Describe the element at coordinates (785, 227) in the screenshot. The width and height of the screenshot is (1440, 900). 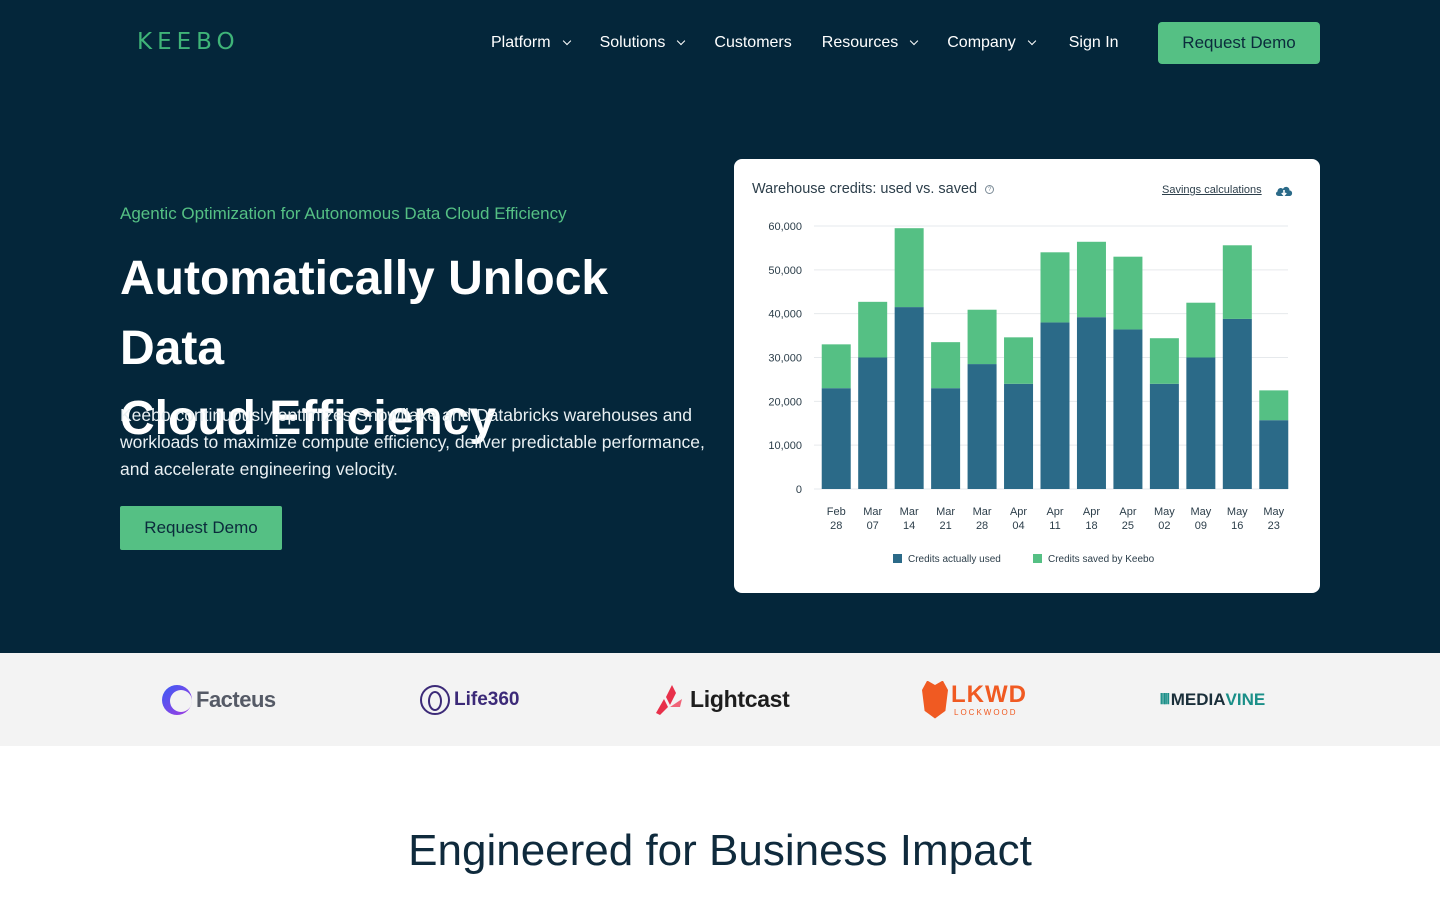
I see `y-tick-label: 60,000` at that location.